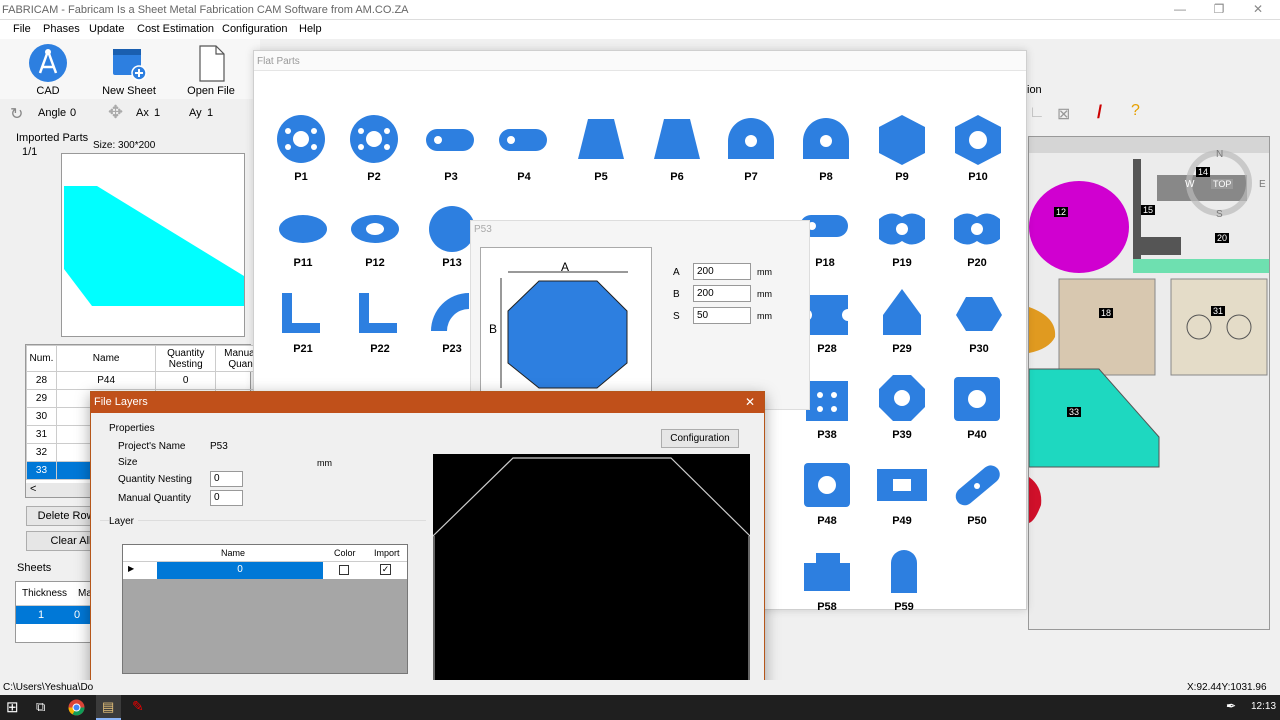  Describe the element at coordinates (380, 349) in the screenshot. I see `part-label: P22` at that location.